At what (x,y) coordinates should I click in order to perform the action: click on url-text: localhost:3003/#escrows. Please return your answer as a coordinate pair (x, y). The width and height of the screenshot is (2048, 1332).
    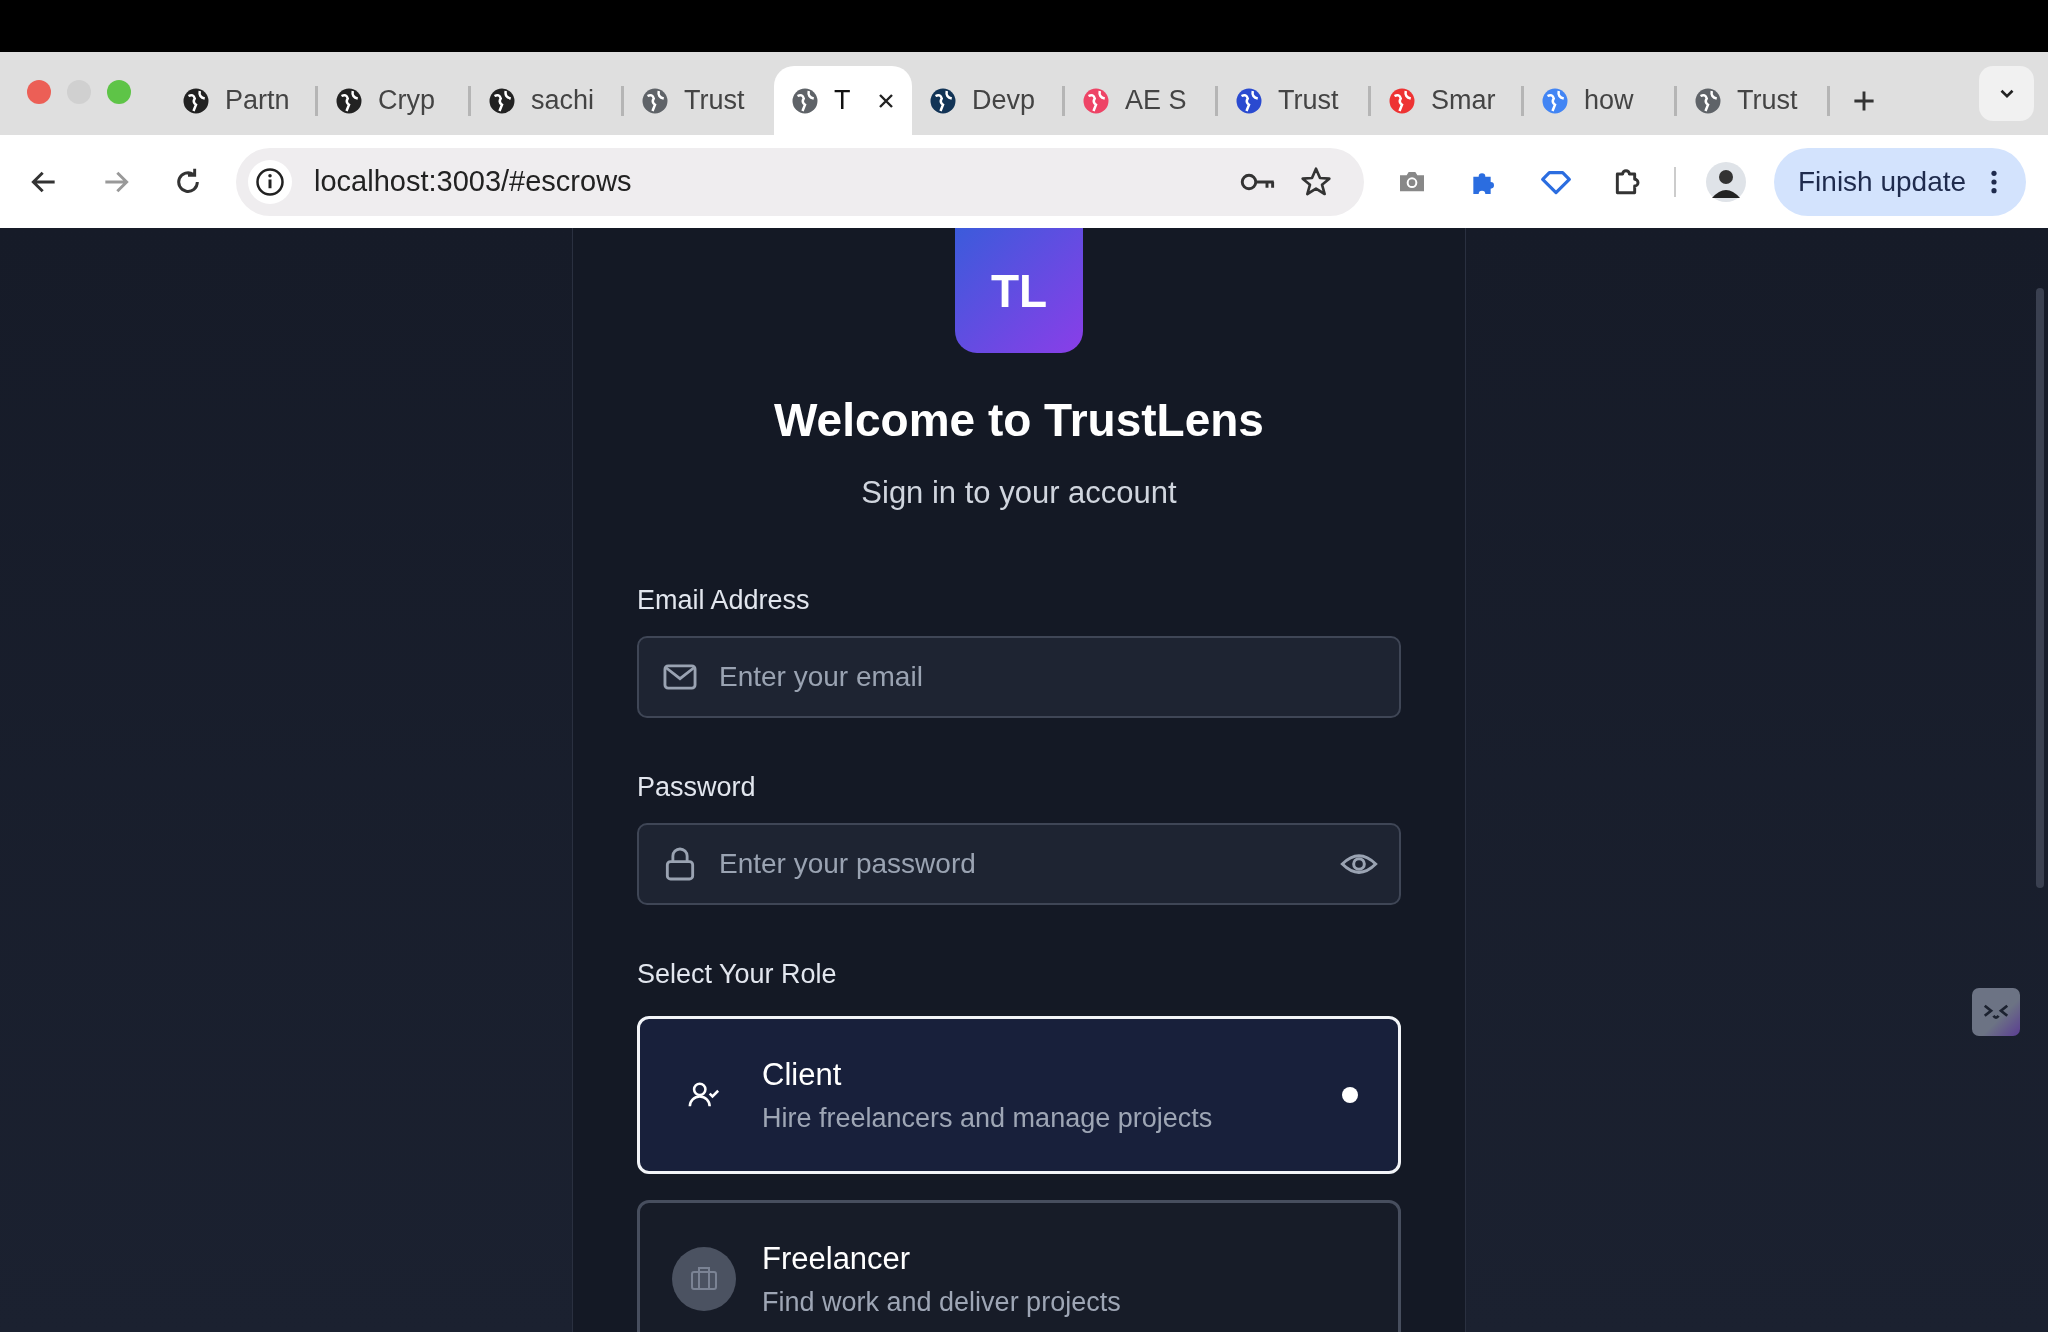
    Looking at the image, I should click on (473, 181).